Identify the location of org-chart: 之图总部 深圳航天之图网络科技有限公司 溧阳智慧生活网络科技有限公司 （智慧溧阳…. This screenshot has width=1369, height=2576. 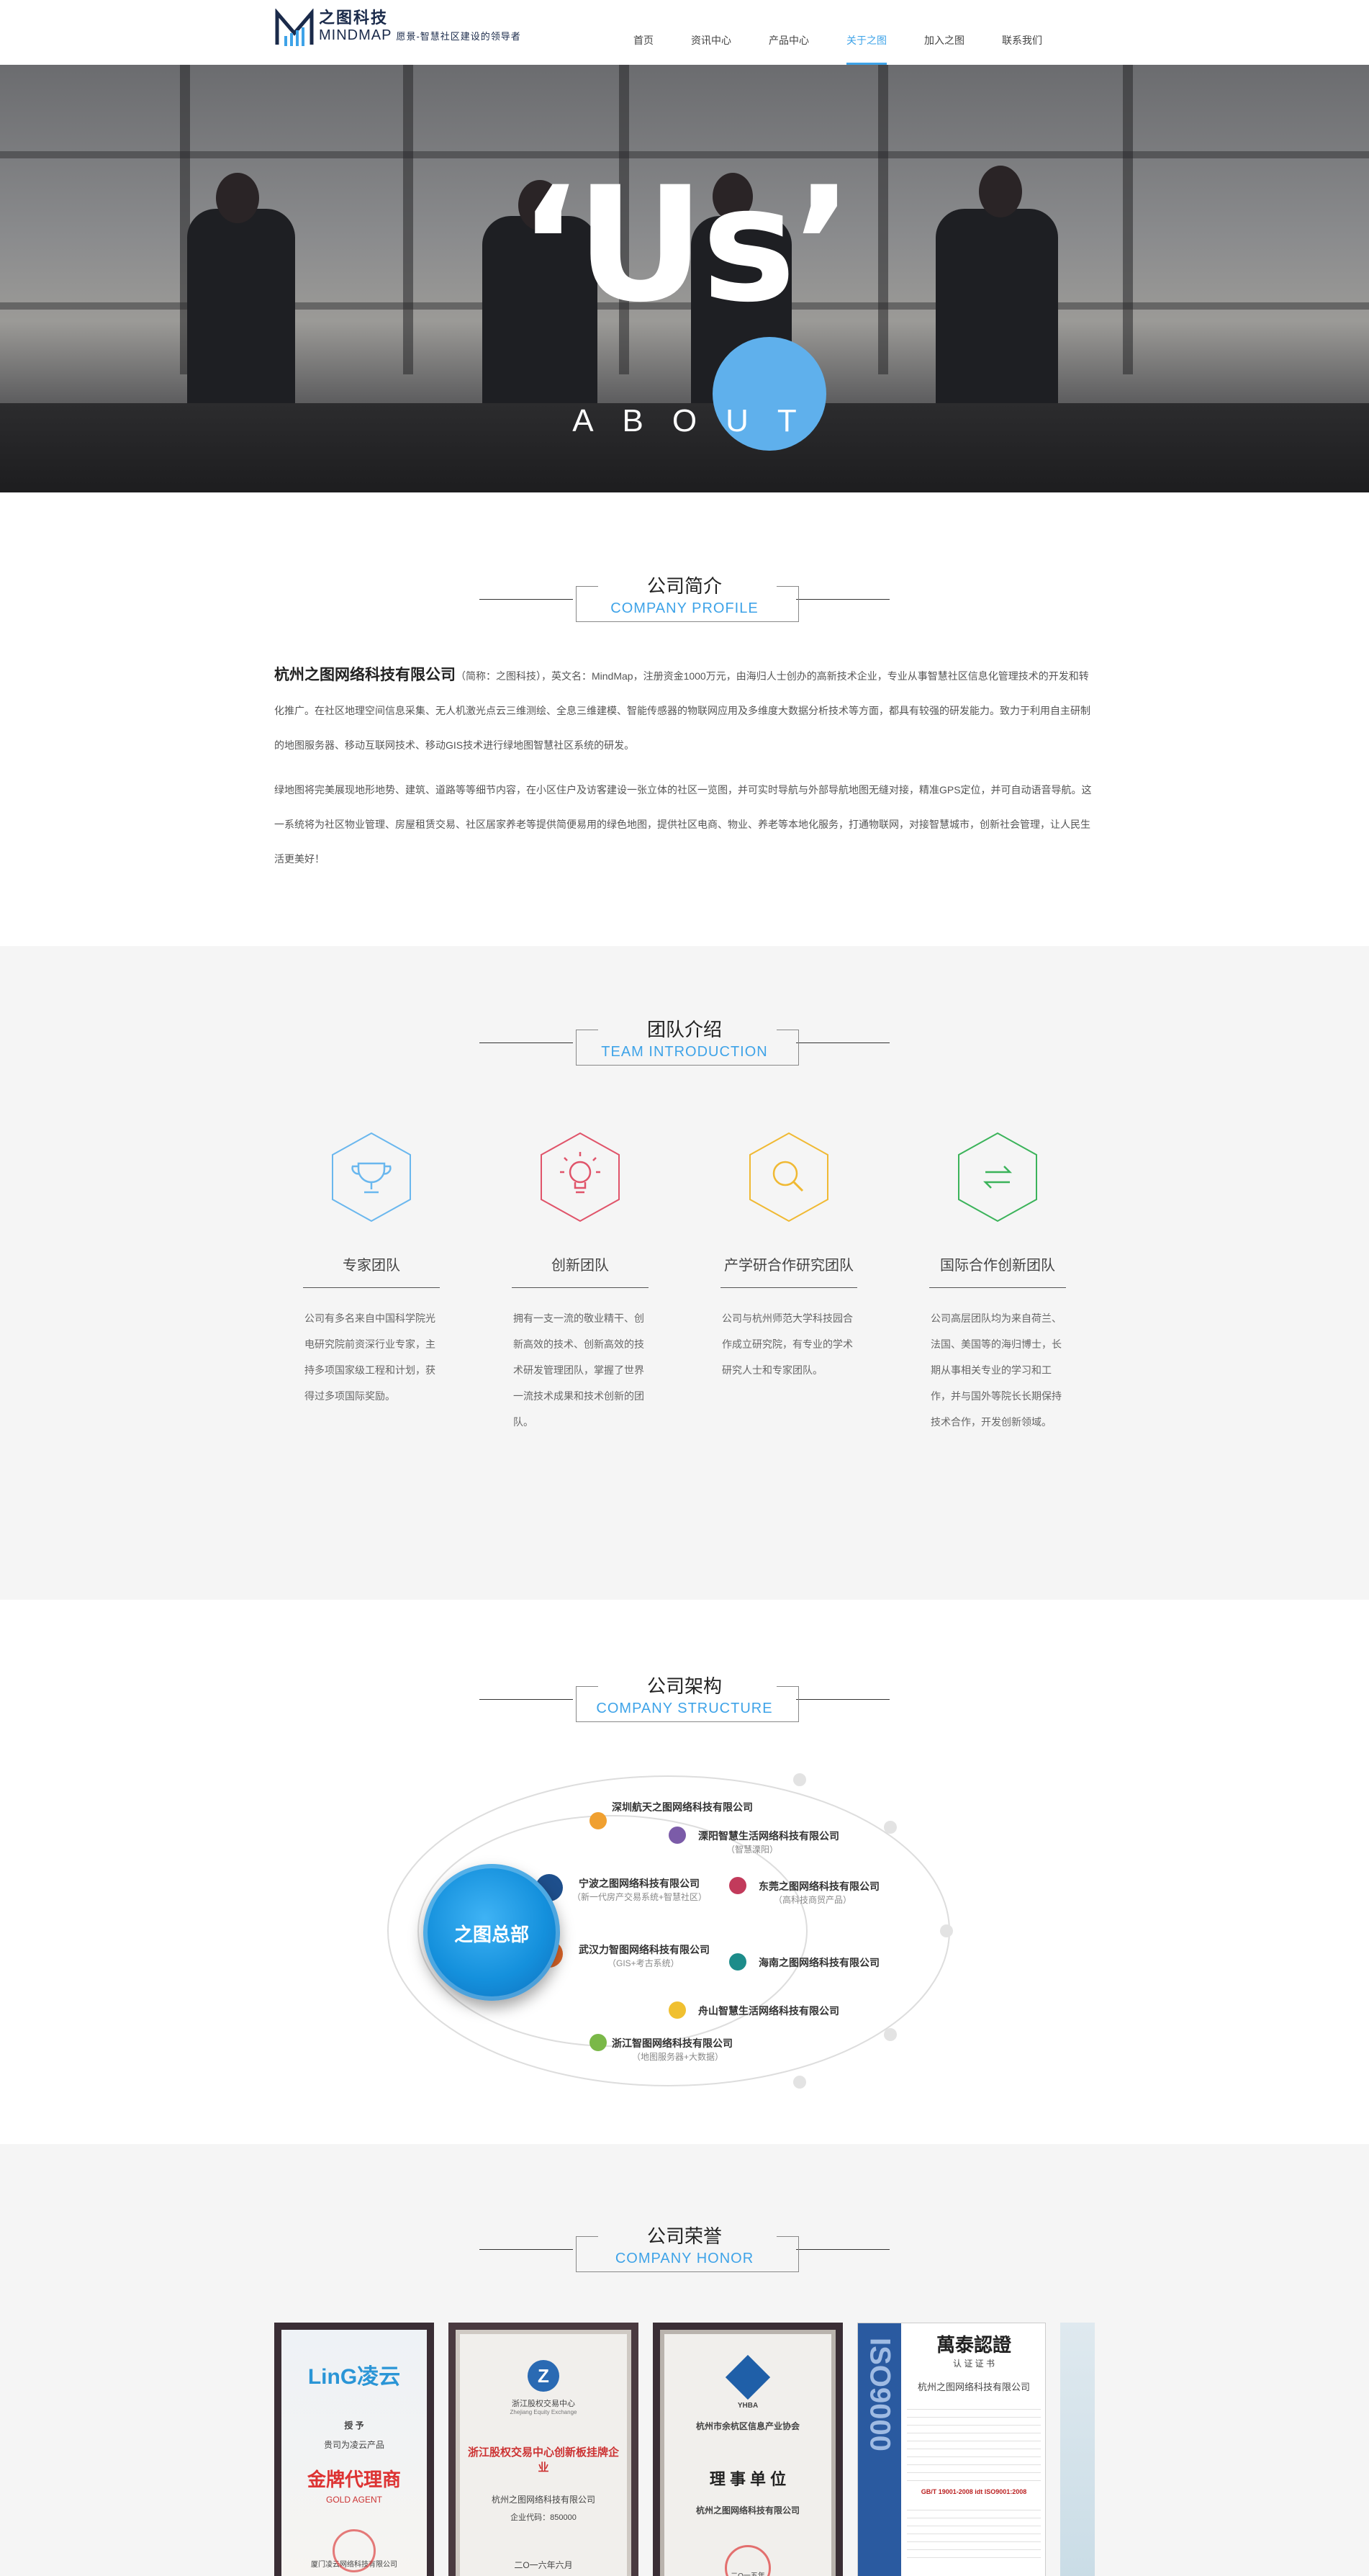
(684, 1927).